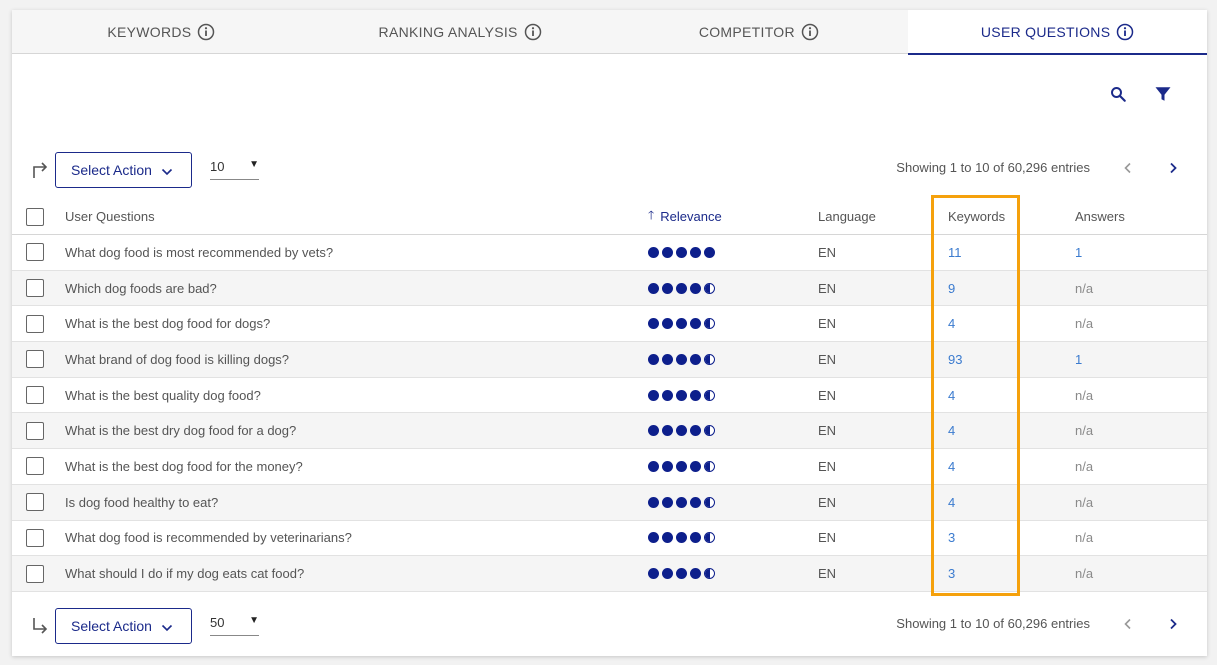  I want to click on table-row: What is the best quality dog food? EN 4 n/a, so click(609, 396).